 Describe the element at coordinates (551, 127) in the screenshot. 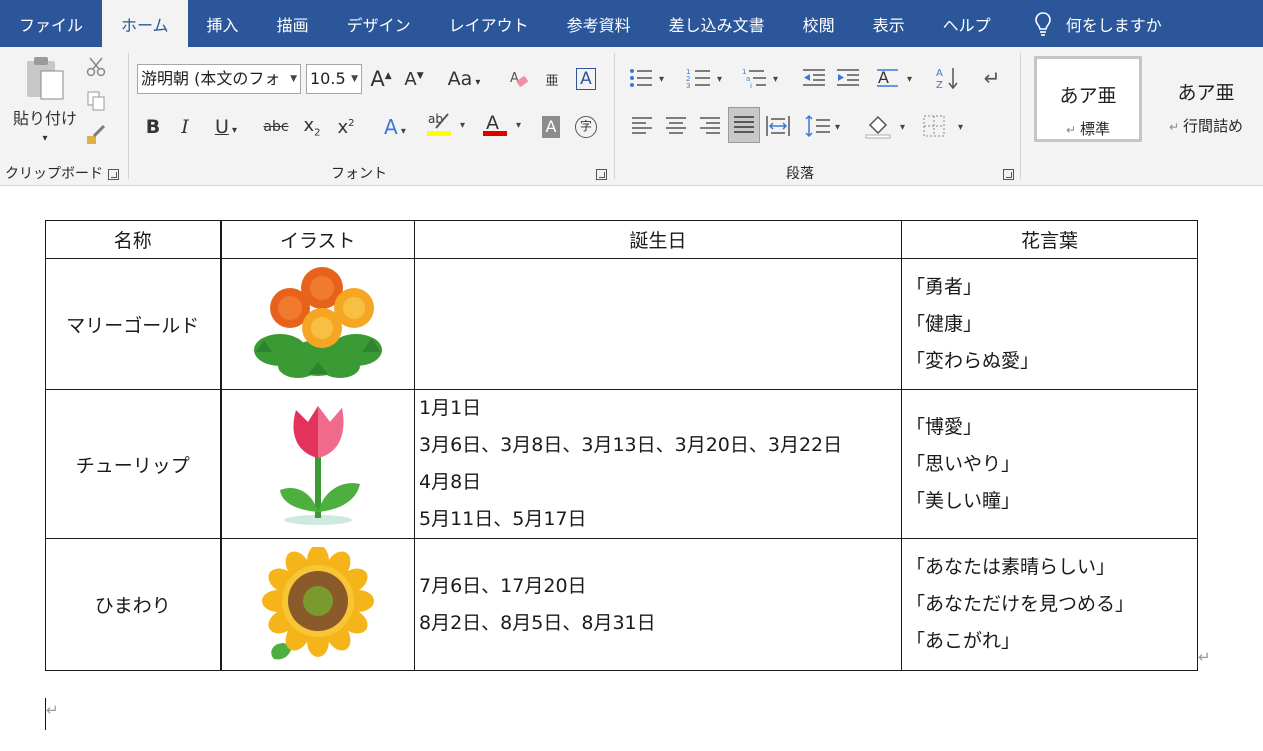

I see `character-shading-button: A` at that location.